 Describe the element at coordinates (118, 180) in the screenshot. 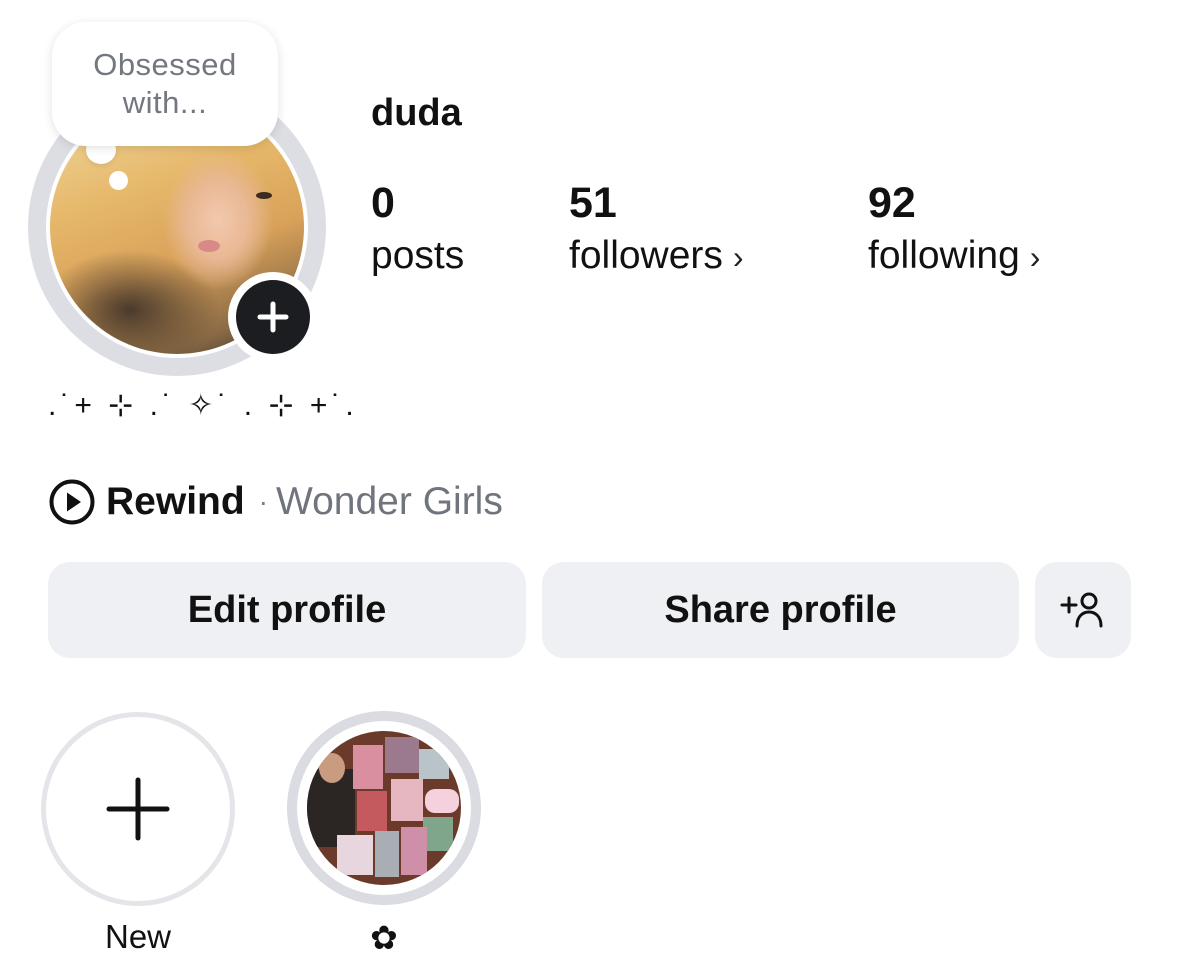

I see `note-bubble-dot` at that location.